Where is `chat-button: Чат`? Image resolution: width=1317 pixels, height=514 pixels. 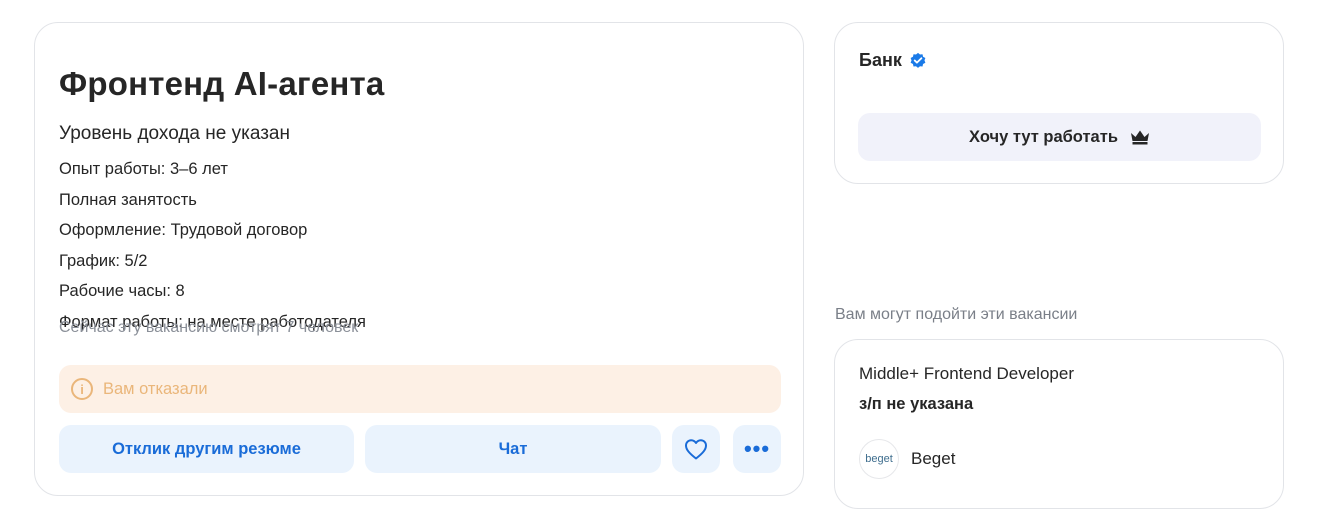
chat-button: Чат is located at coordinates (513, 449).